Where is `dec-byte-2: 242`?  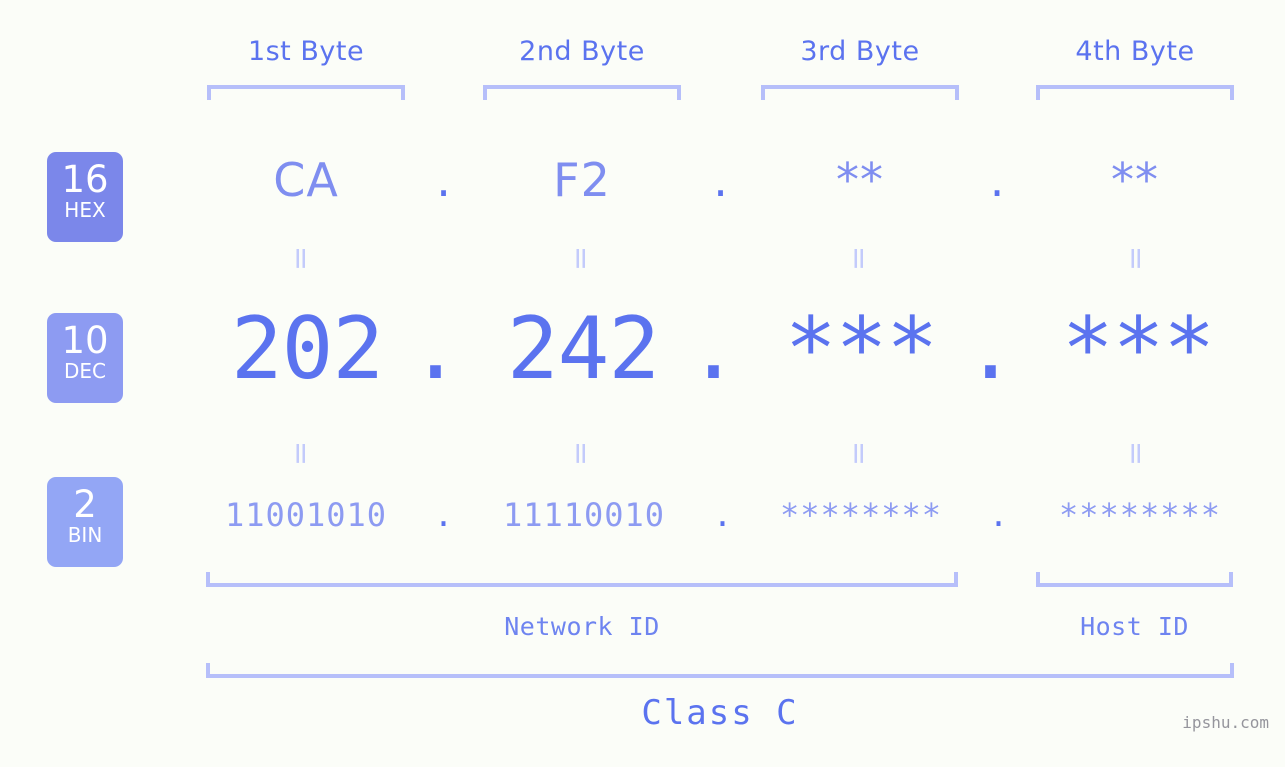 dec-byte-2: 242 is located at coordinates (583, 349).